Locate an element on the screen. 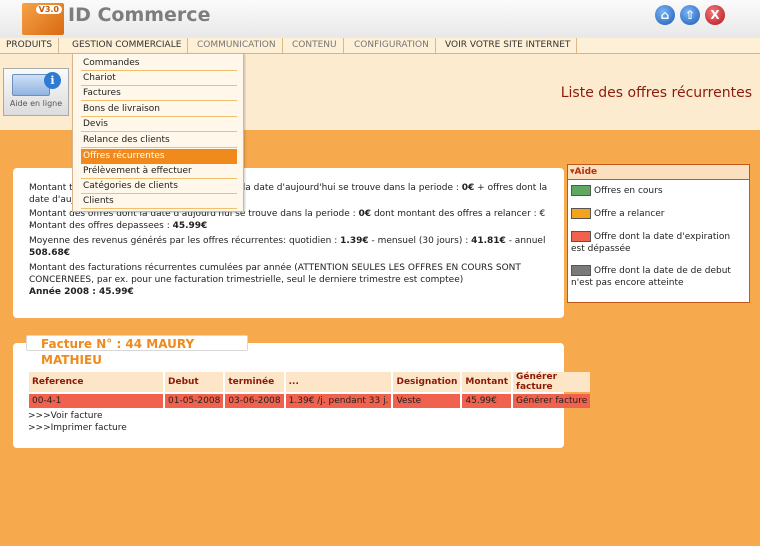 Image resolution: width=760 pixels, height=546 pixels. app-logo: V3.0 is located at coordinates (43, 19).